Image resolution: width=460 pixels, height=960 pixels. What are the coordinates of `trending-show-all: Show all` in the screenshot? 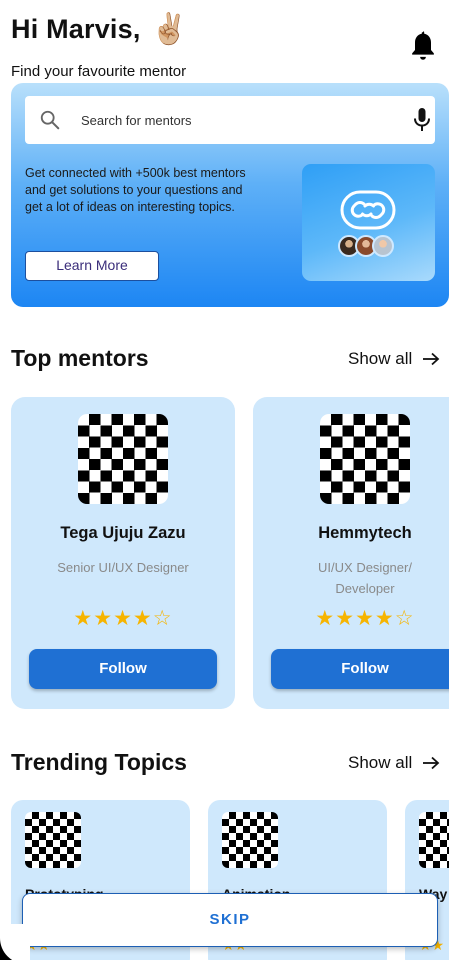 It's located at (394, 763).